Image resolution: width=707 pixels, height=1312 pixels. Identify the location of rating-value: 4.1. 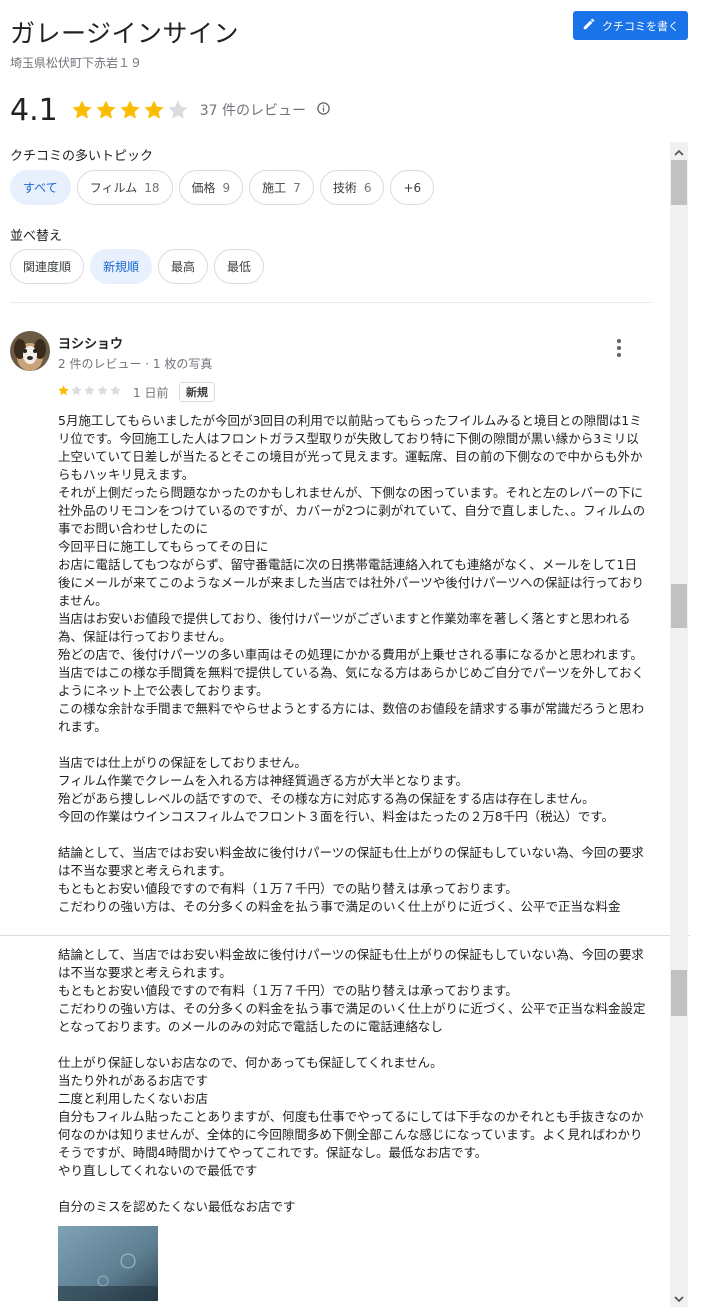
(34, 110).